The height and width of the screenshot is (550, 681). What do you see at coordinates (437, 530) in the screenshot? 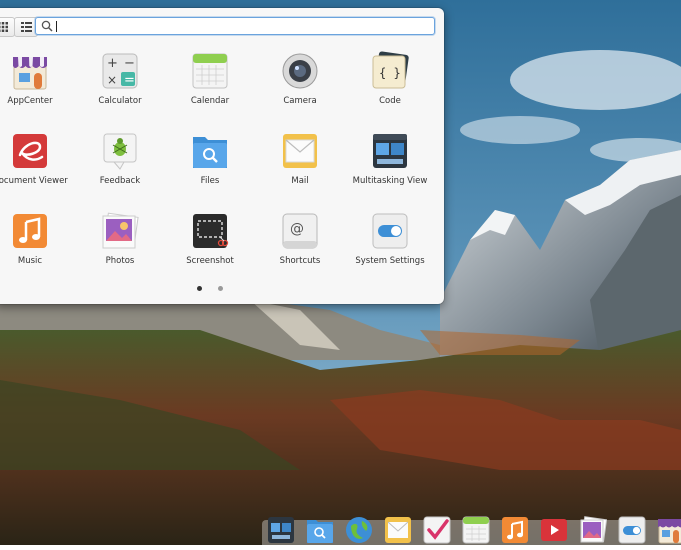
I see `tasks-icon` at bounding box center [437, 530].